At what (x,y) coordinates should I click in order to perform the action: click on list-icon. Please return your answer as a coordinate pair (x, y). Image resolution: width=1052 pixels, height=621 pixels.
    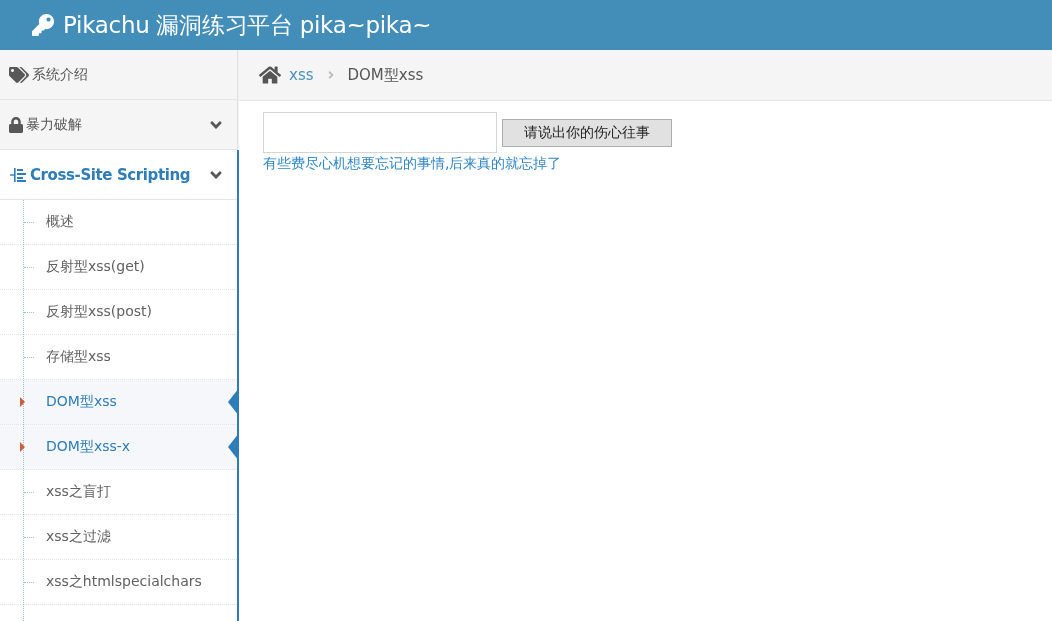
    Looking at the image, I should click on (18, 174).